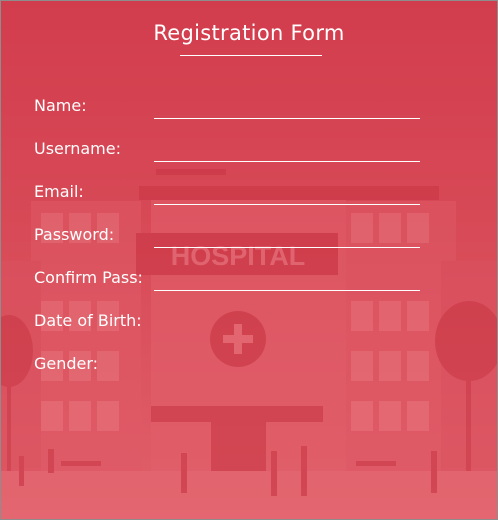  Describe the element at coordinates (60, 105) in the screenshot. I see `name-label: Name:` at that location.